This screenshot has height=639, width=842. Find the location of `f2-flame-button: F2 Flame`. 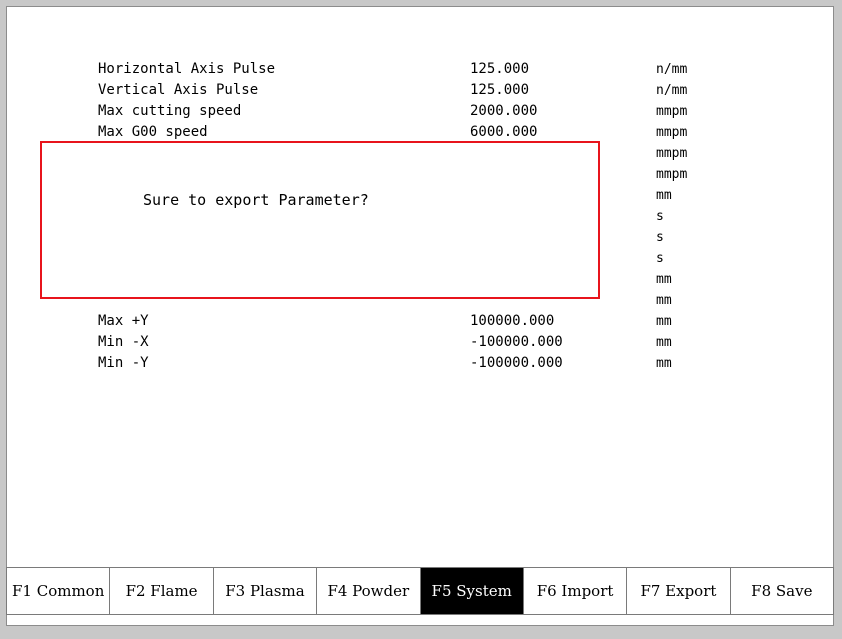

f2-flame-button: F2 Flame is located at coordinates (161, 591).